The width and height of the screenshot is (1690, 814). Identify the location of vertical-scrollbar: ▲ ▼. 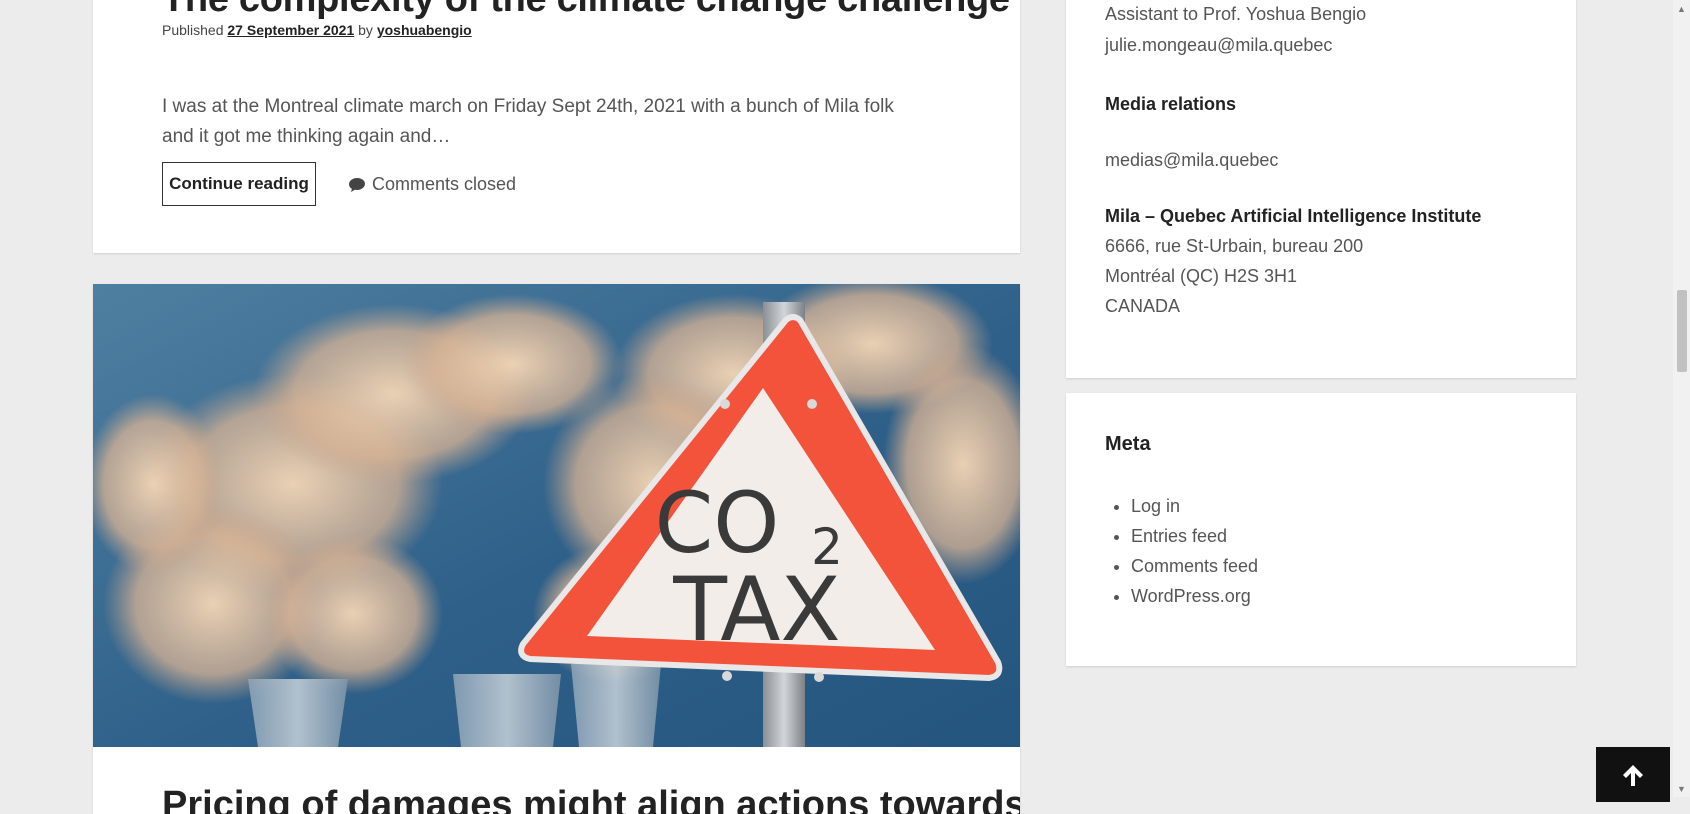
(1681, 398).